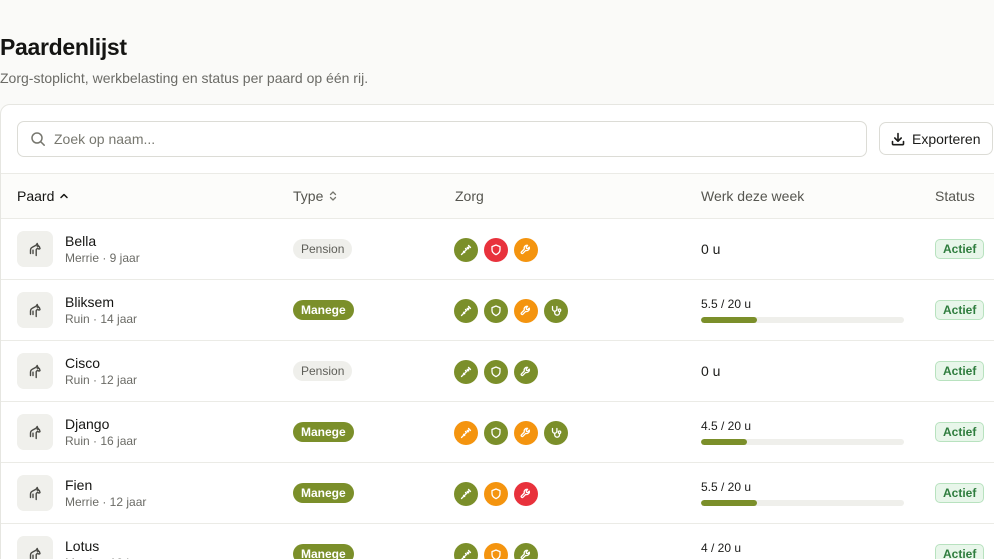 This screenshot has width=994, height=559. Describe the element at coordinates (78, 485) in the screenshot. I see `horse-name: Fien` at that location.